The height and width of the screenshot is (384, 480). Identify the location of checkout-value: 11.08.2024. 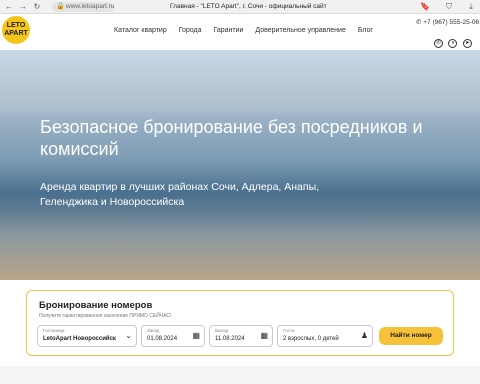
(230, 339).